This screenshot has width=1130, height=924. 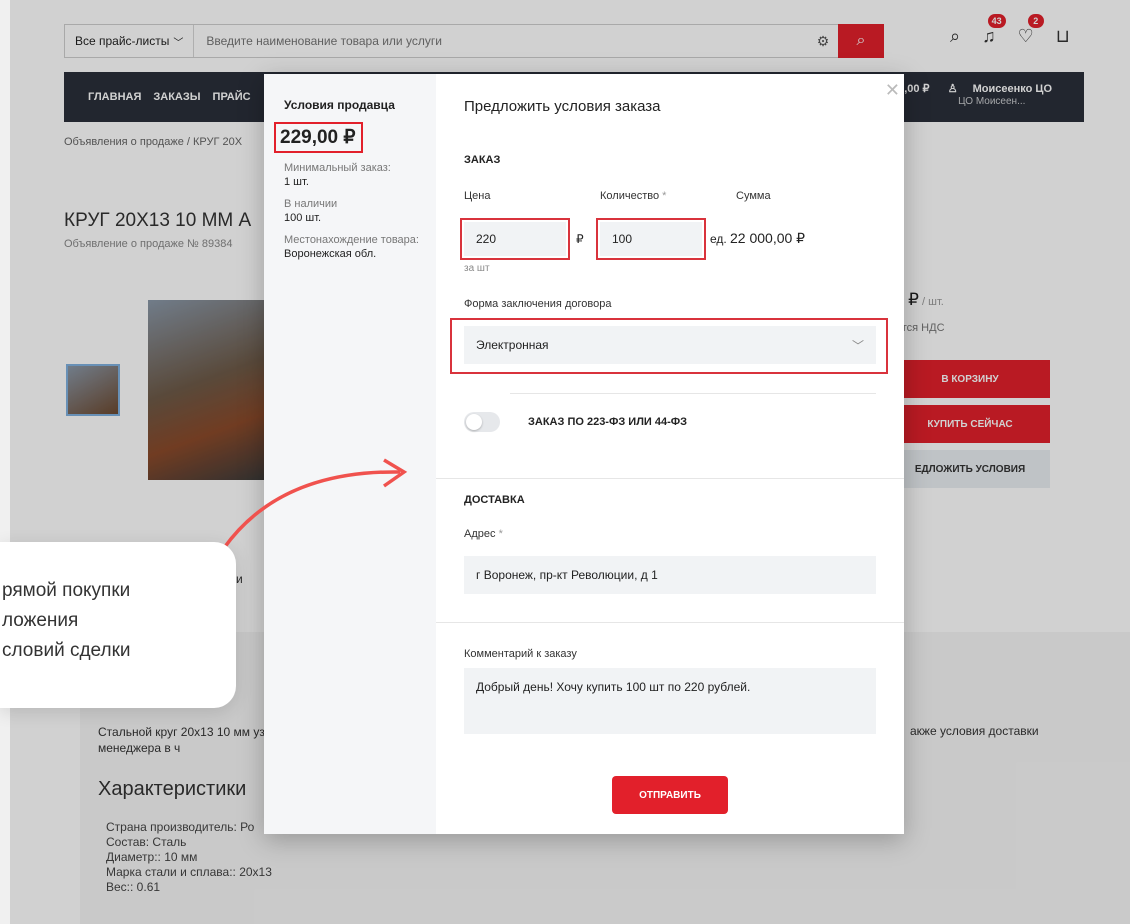 I want to click on annotation-arrow, so click(x=315, y=504).